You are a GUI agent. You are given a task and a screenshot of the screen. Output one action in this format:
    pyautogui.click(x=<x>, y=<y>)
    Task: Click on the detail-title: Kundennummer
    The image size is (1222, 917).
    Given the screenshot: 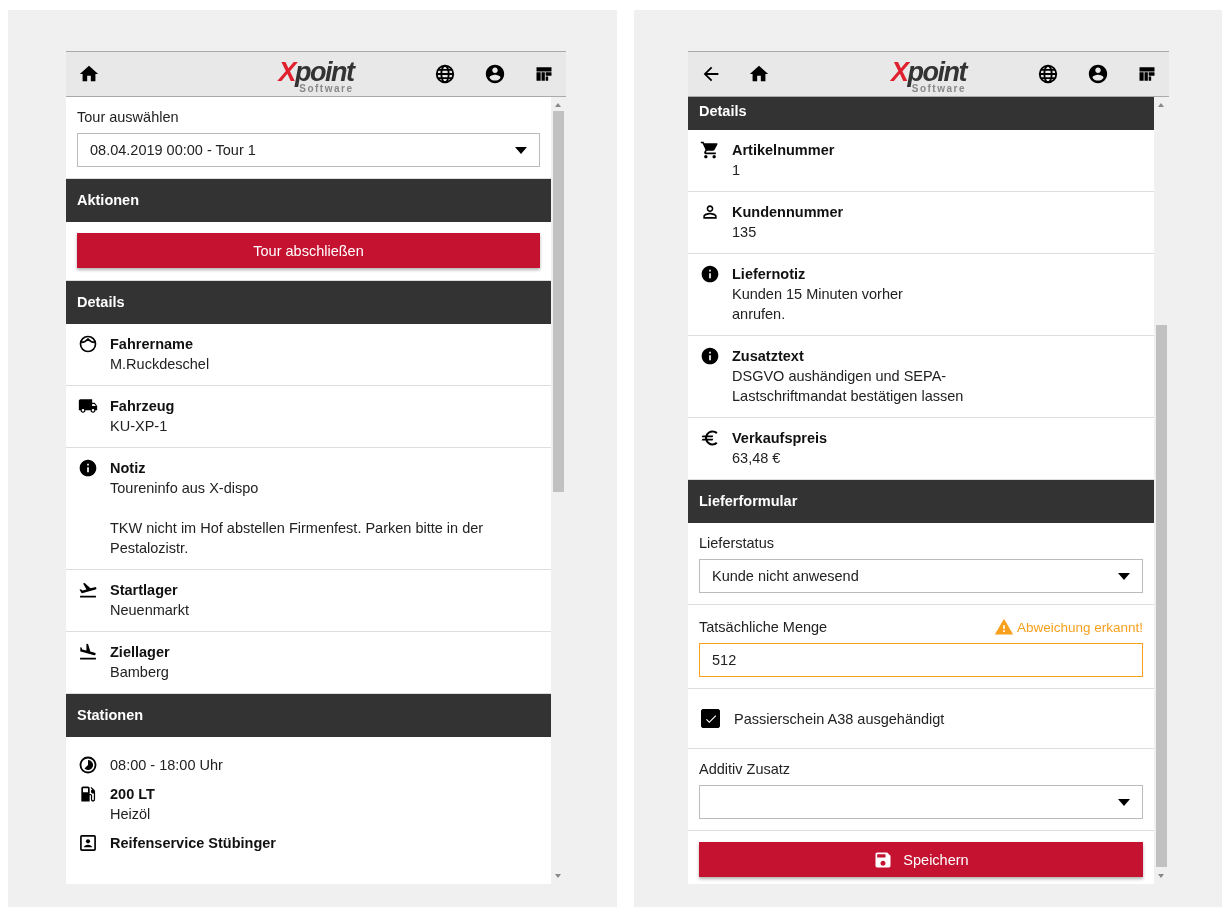 What is the action you would take?
    pyautogui.click(x=788, y=212)
    